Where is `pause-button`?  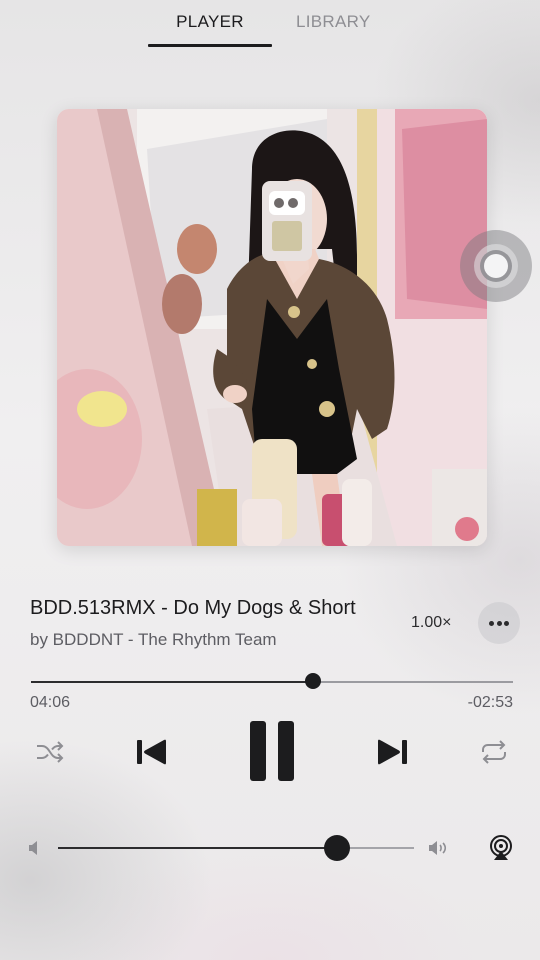 pause-button is located at coordinates (272, 751).